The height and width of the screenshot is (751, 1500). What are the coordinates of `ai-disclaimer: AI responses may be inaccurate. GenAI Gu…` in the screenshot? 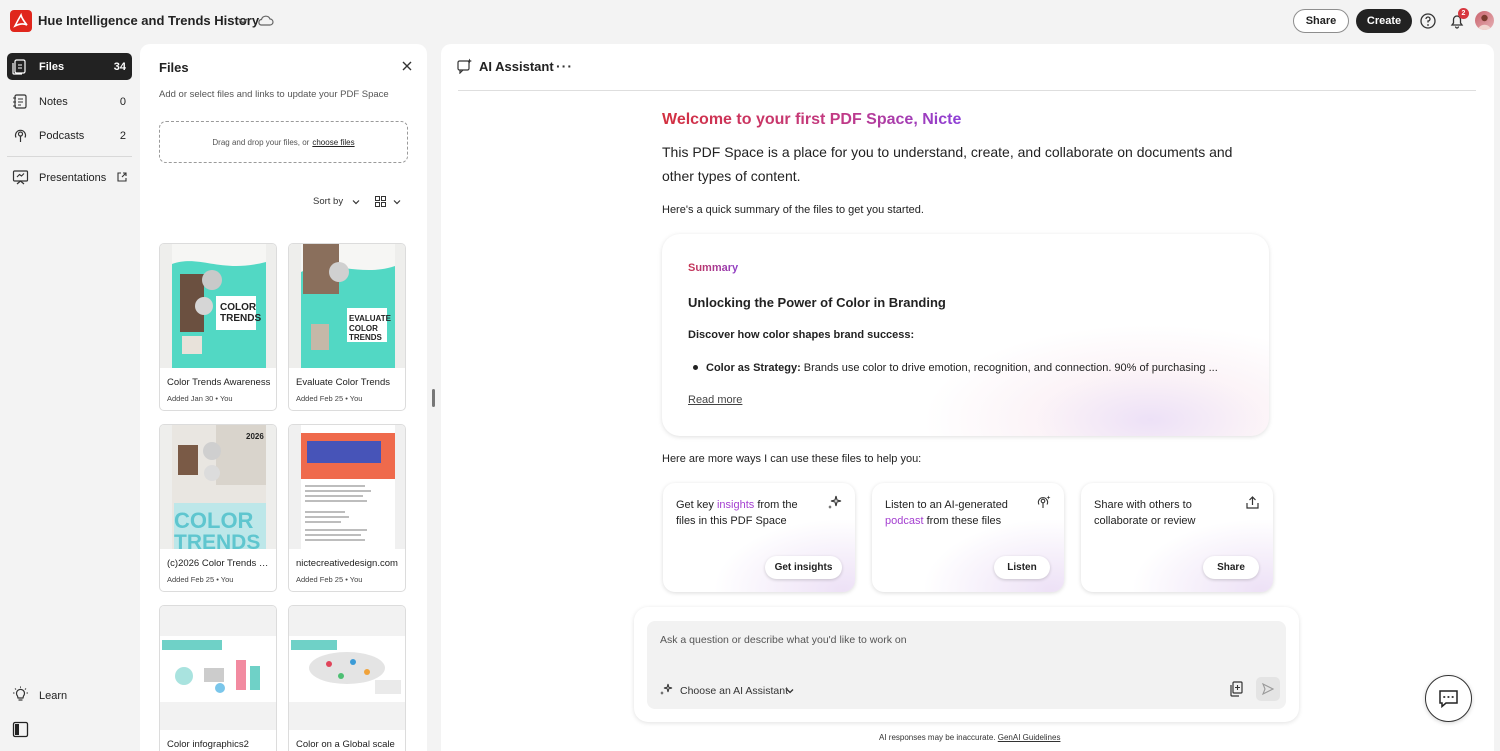 It's located at (969, 737).